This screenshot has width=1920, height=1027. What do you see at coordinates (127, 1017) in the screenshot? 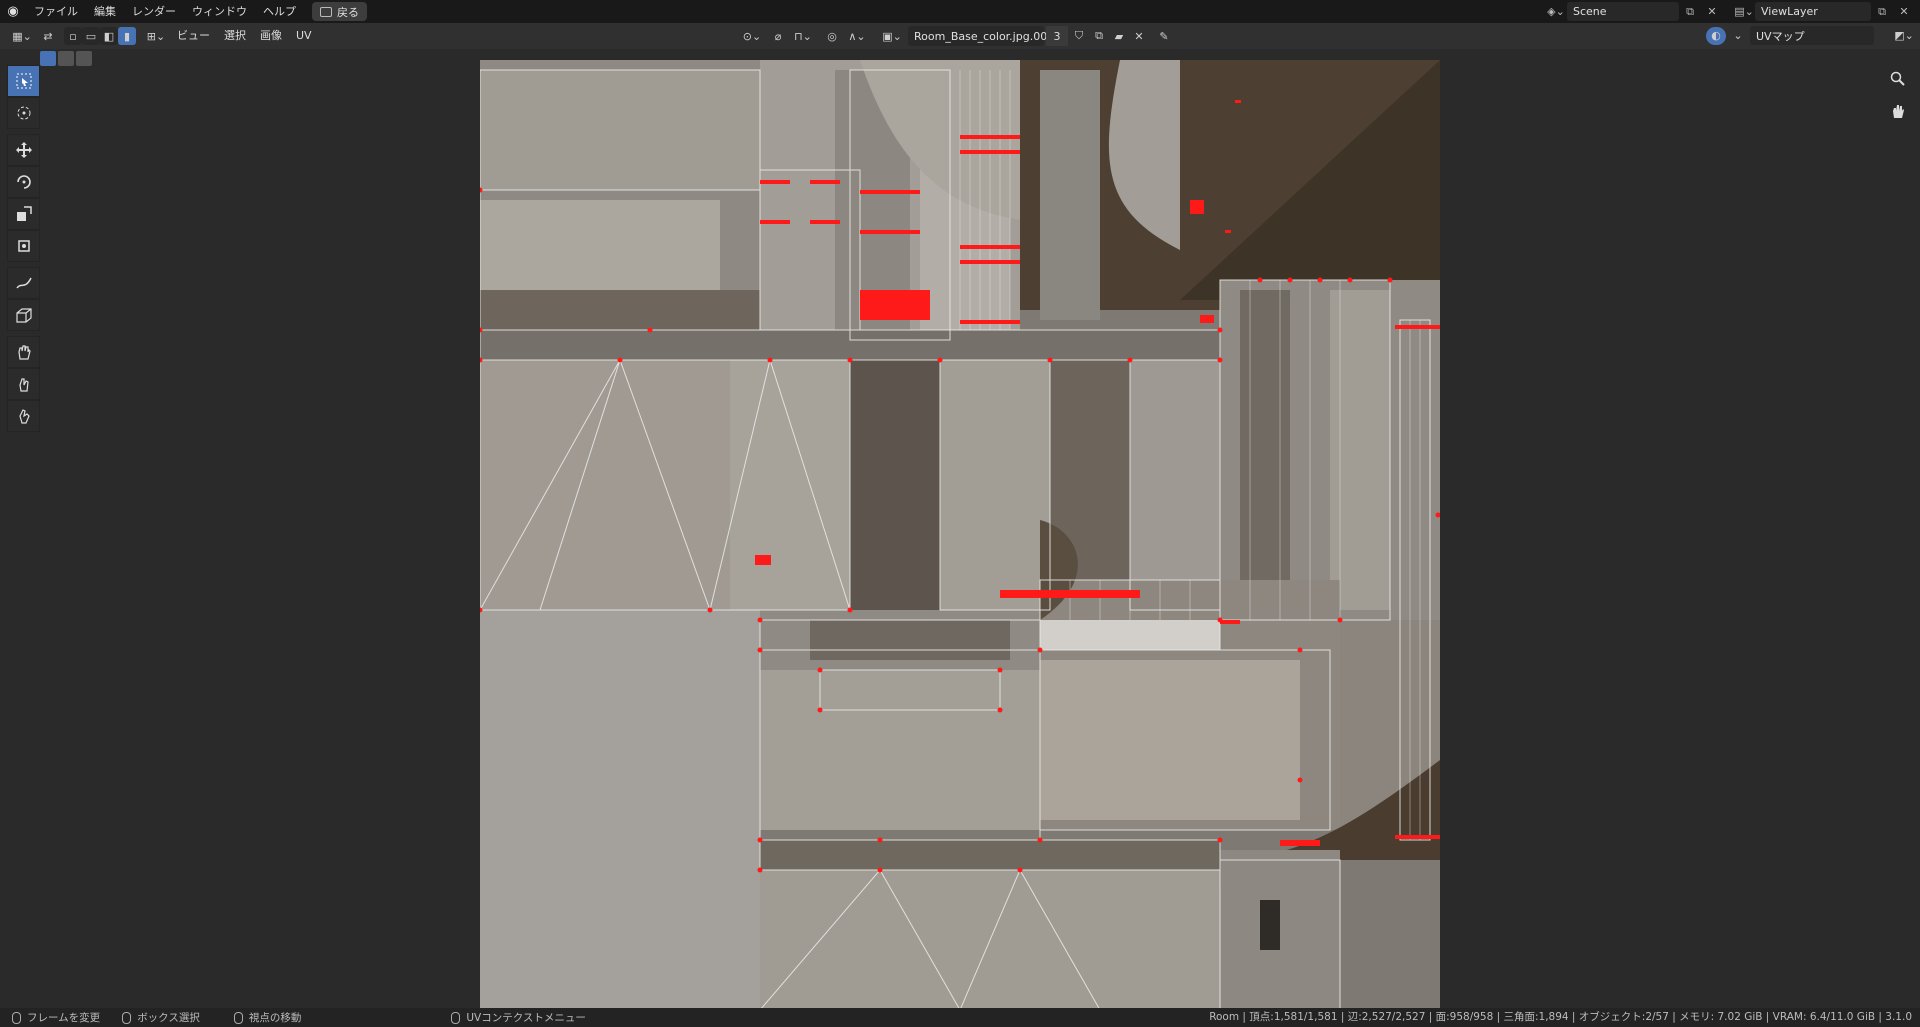
I see `mouse-drag-icon` at bounding box center [127, 1017].